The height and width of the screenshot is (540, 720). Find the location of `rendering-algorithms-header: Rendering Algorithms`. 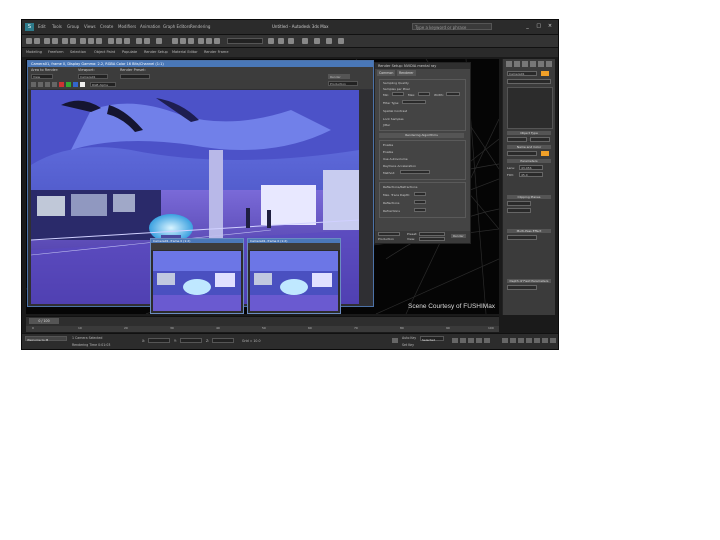

rendering-algorithms-header: Rendering Algorithms is located at coordinates (421, 135).